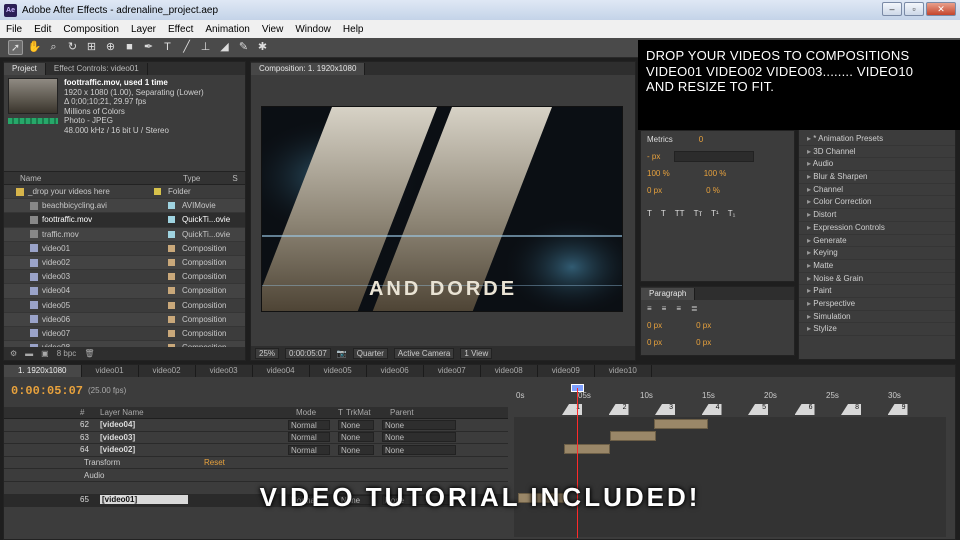  What do you see at coordinates (660, 139) in the screenshot?
I see `metrics-select: Metrics` at bounding box center [660, 139].